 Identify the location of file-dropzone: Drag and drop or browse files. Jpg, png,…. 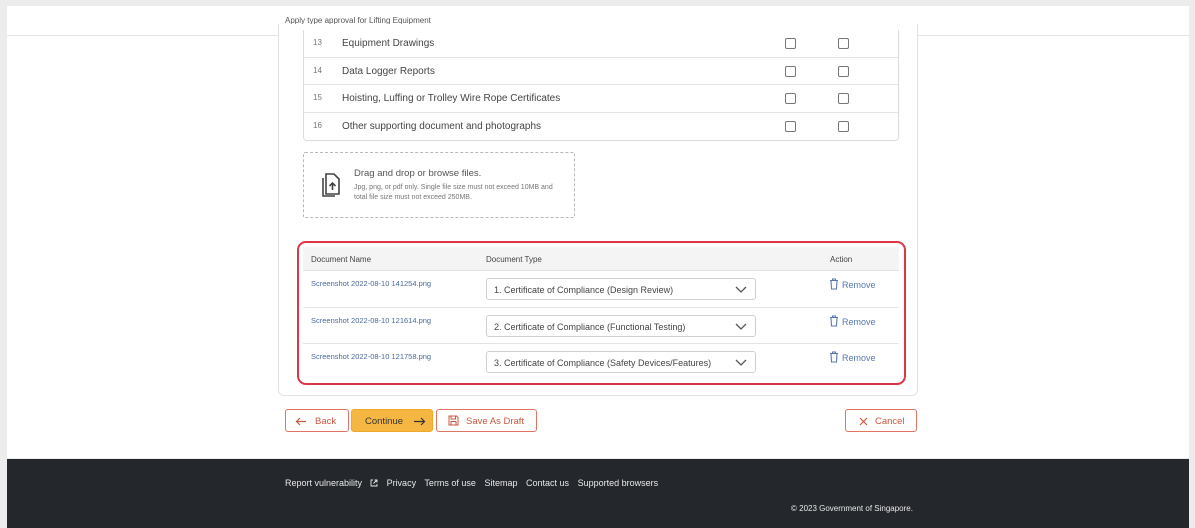
(439, 185).